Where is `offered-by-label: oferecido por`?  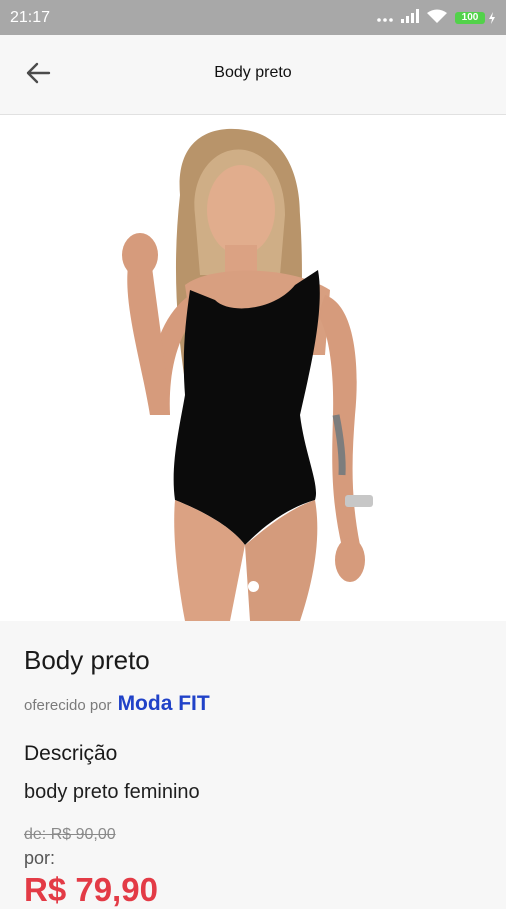
offered-by-label: oferecido por is located at coordinates (68, 705).